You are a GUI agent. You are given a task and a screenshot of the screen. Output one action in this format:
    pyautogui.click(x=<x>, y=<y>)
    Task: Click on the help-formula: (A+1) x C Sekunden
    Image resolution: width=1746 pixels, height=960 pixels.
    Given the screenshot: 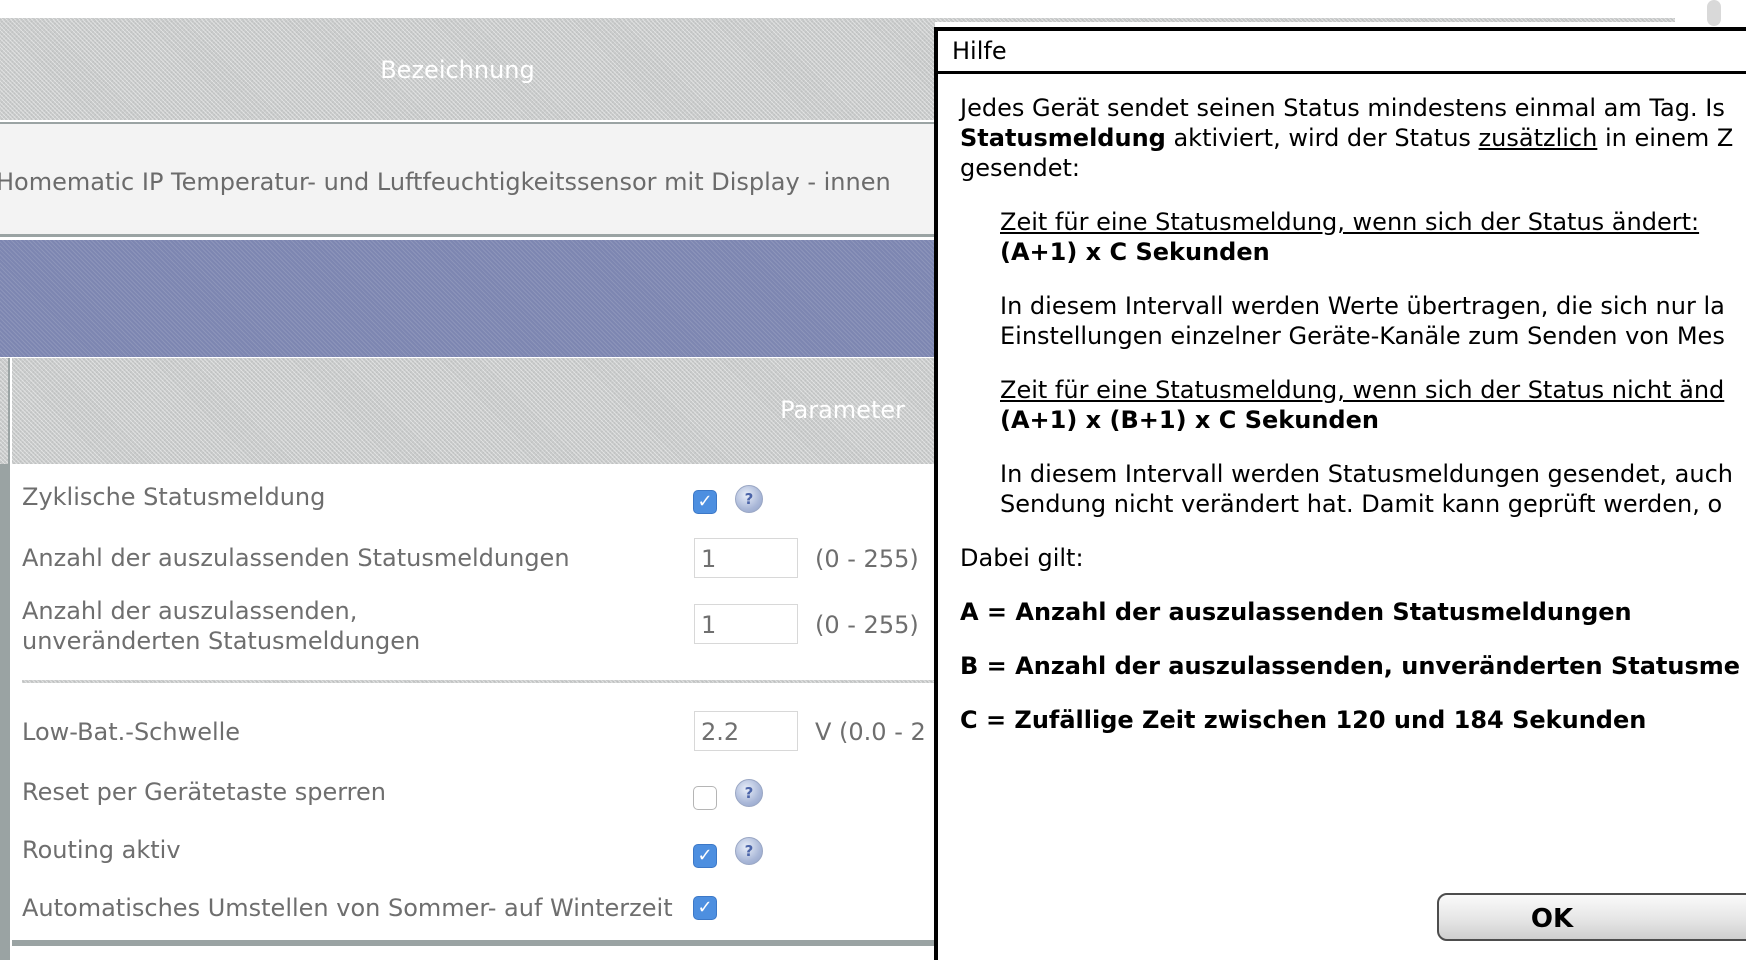 What is the action you would take?
    pyautogui.click(x=1135, y=252)
    